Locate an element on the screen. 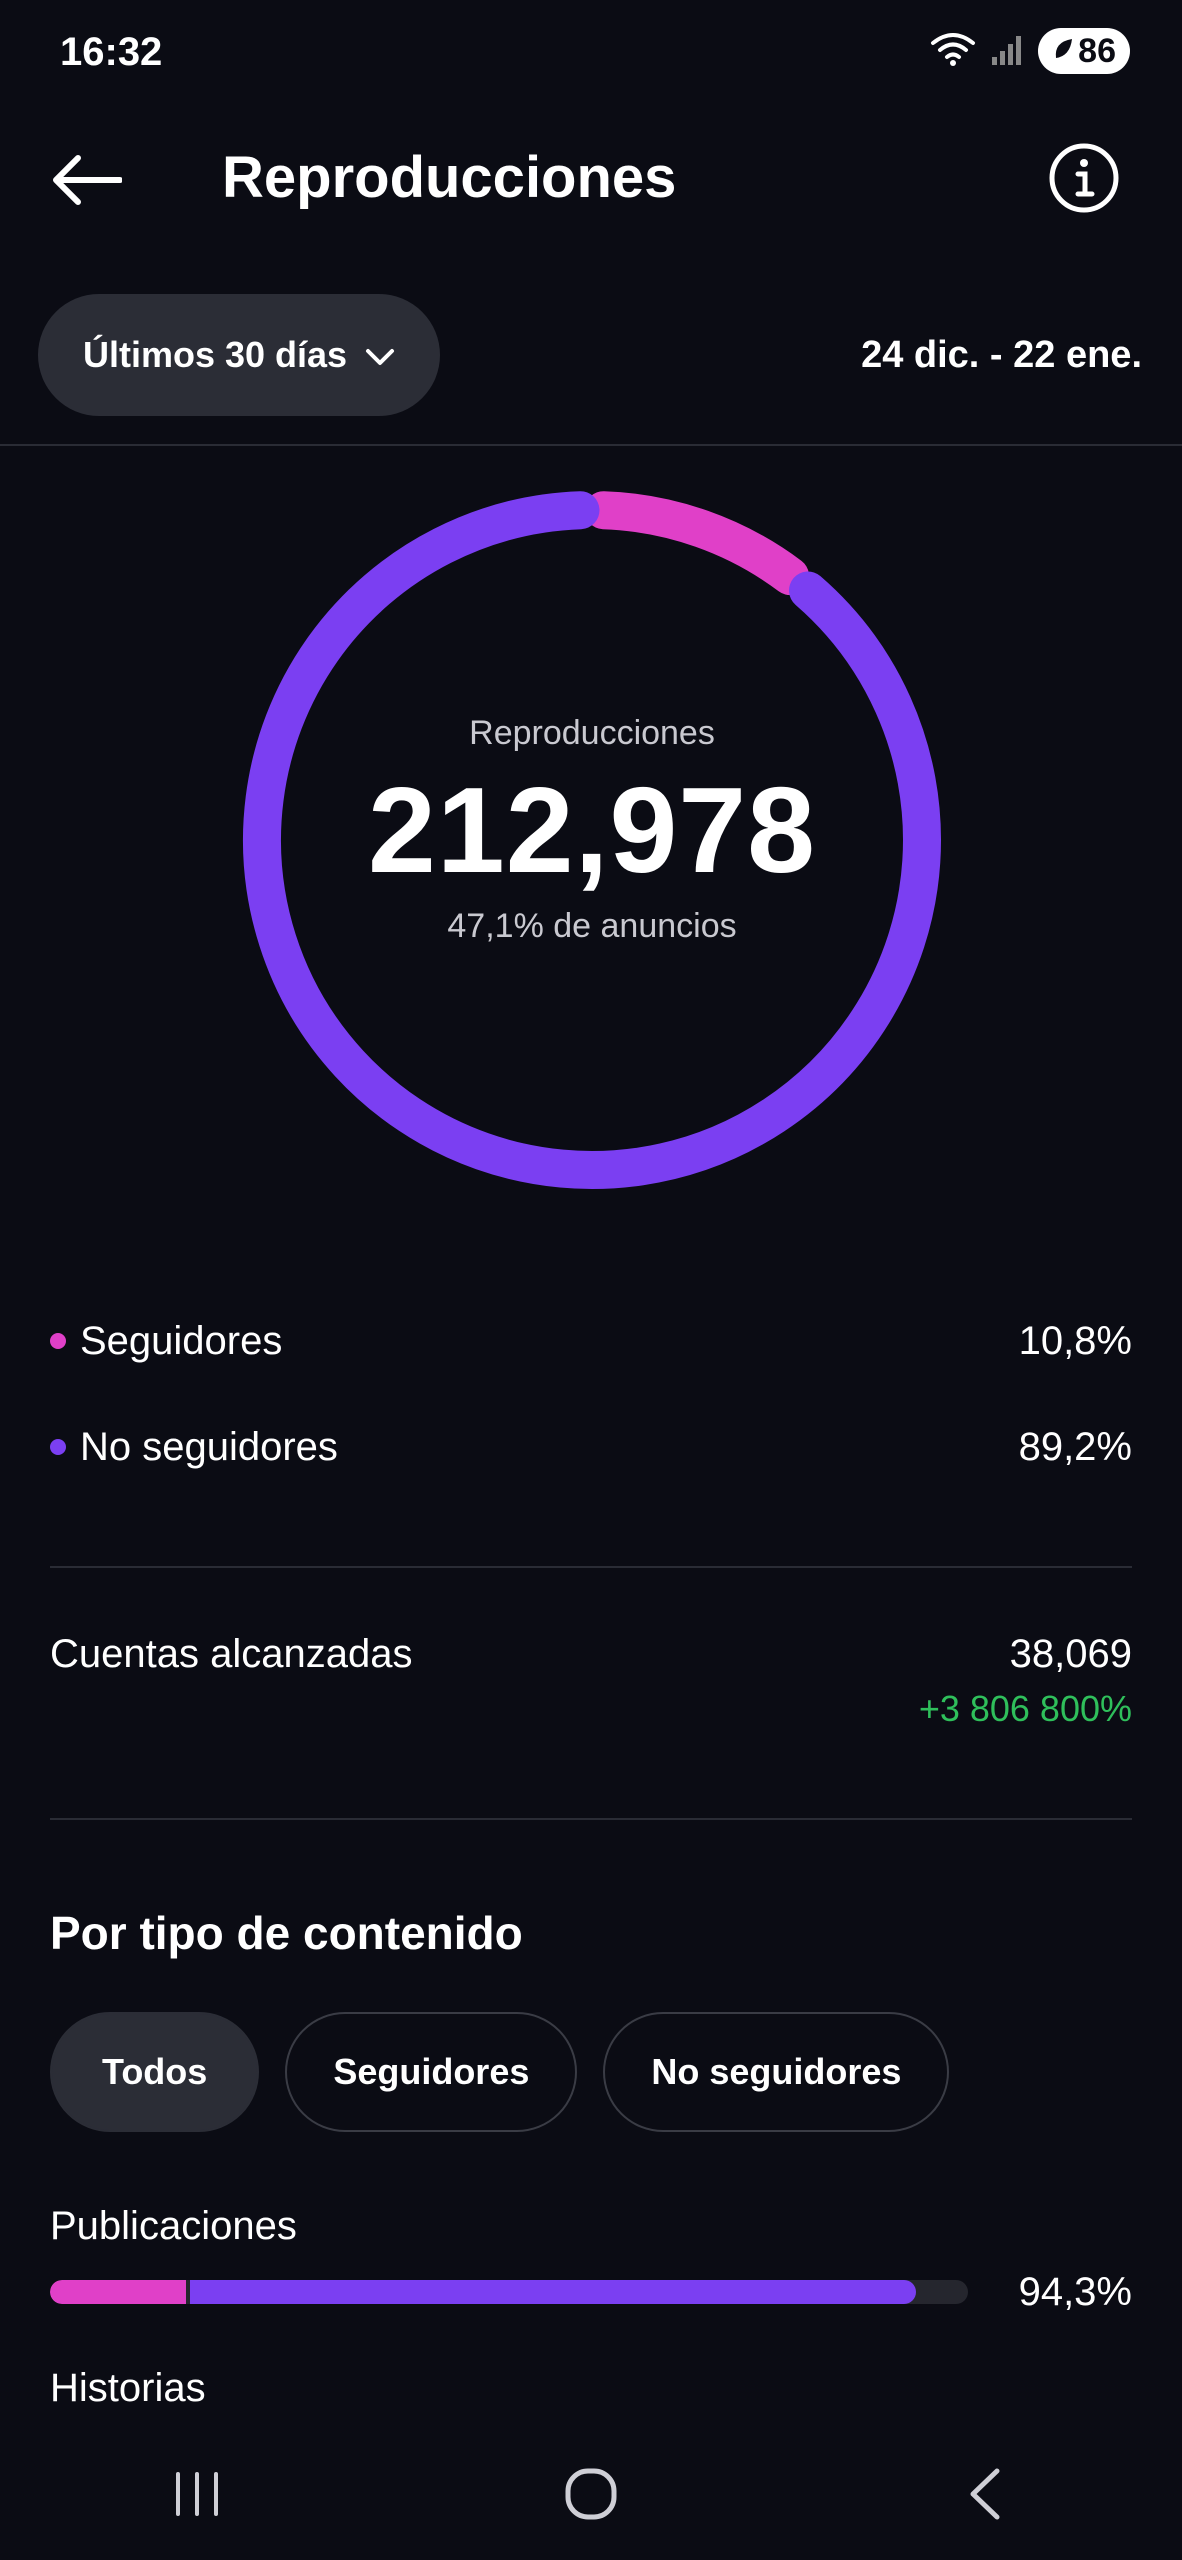 The image size is (1182, 2560). chip-non-followers: No seguidores is located at coordinates (776, 2072).